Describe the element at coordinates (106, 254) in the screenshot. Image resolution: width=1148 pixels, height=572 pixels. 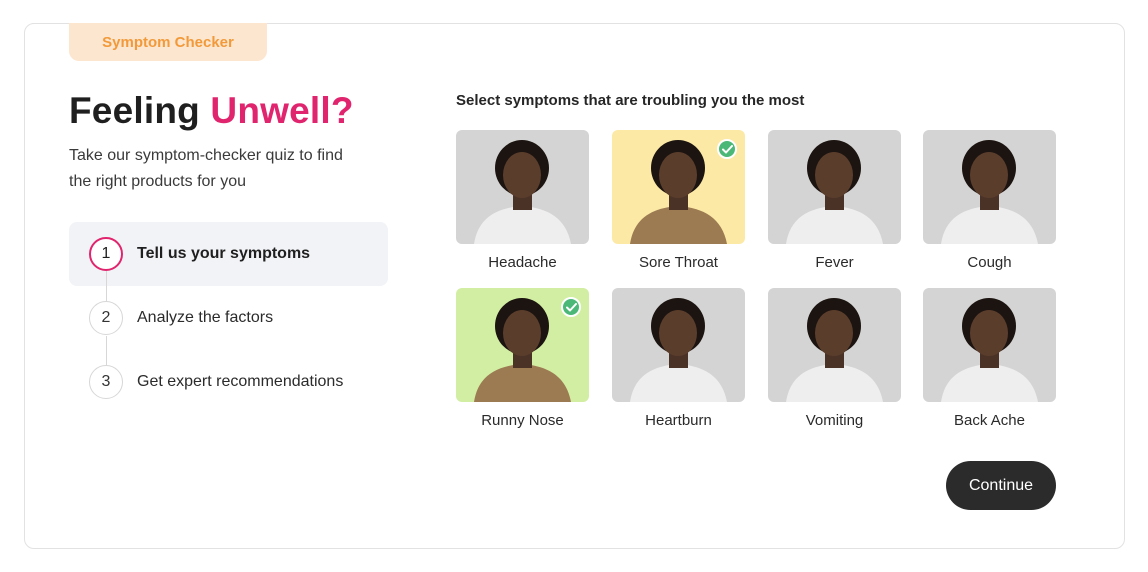
I see `step-number: 1` at that location.